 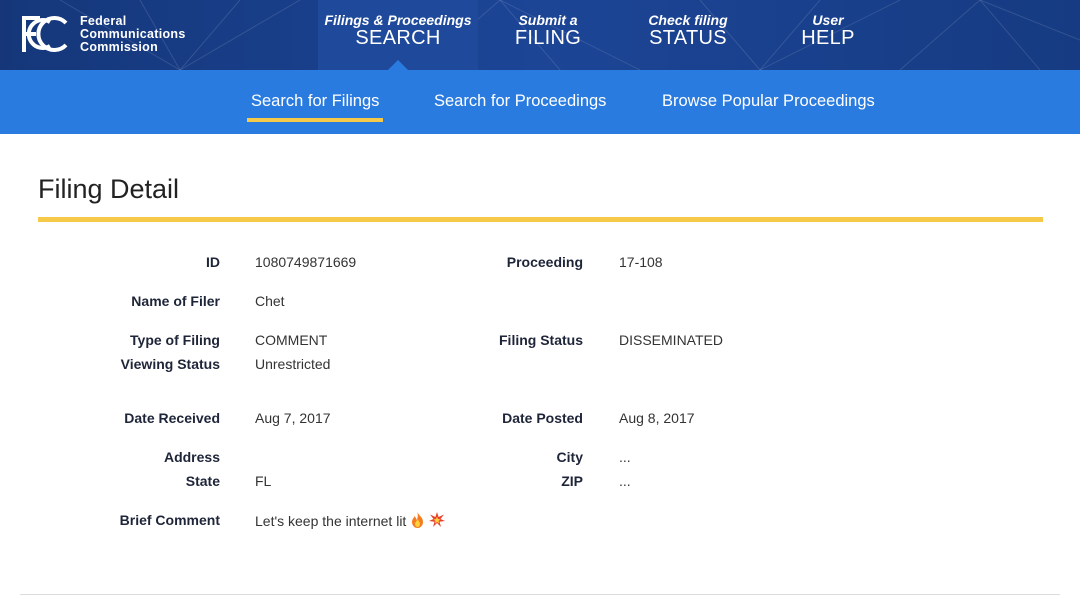 I want to click on value-proceeding: 17-108, so click(x=641, y=262).